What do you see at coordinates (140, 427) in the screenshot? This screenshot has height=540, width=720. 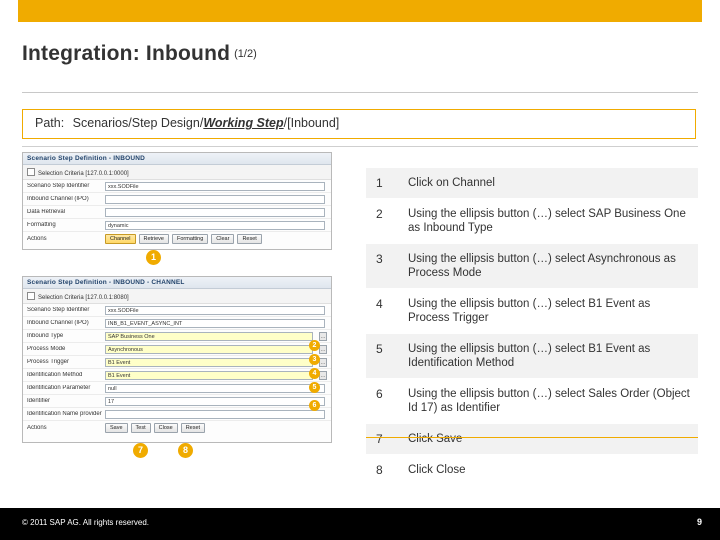 I see `test-button: Test` at bounding box center [140, 427].